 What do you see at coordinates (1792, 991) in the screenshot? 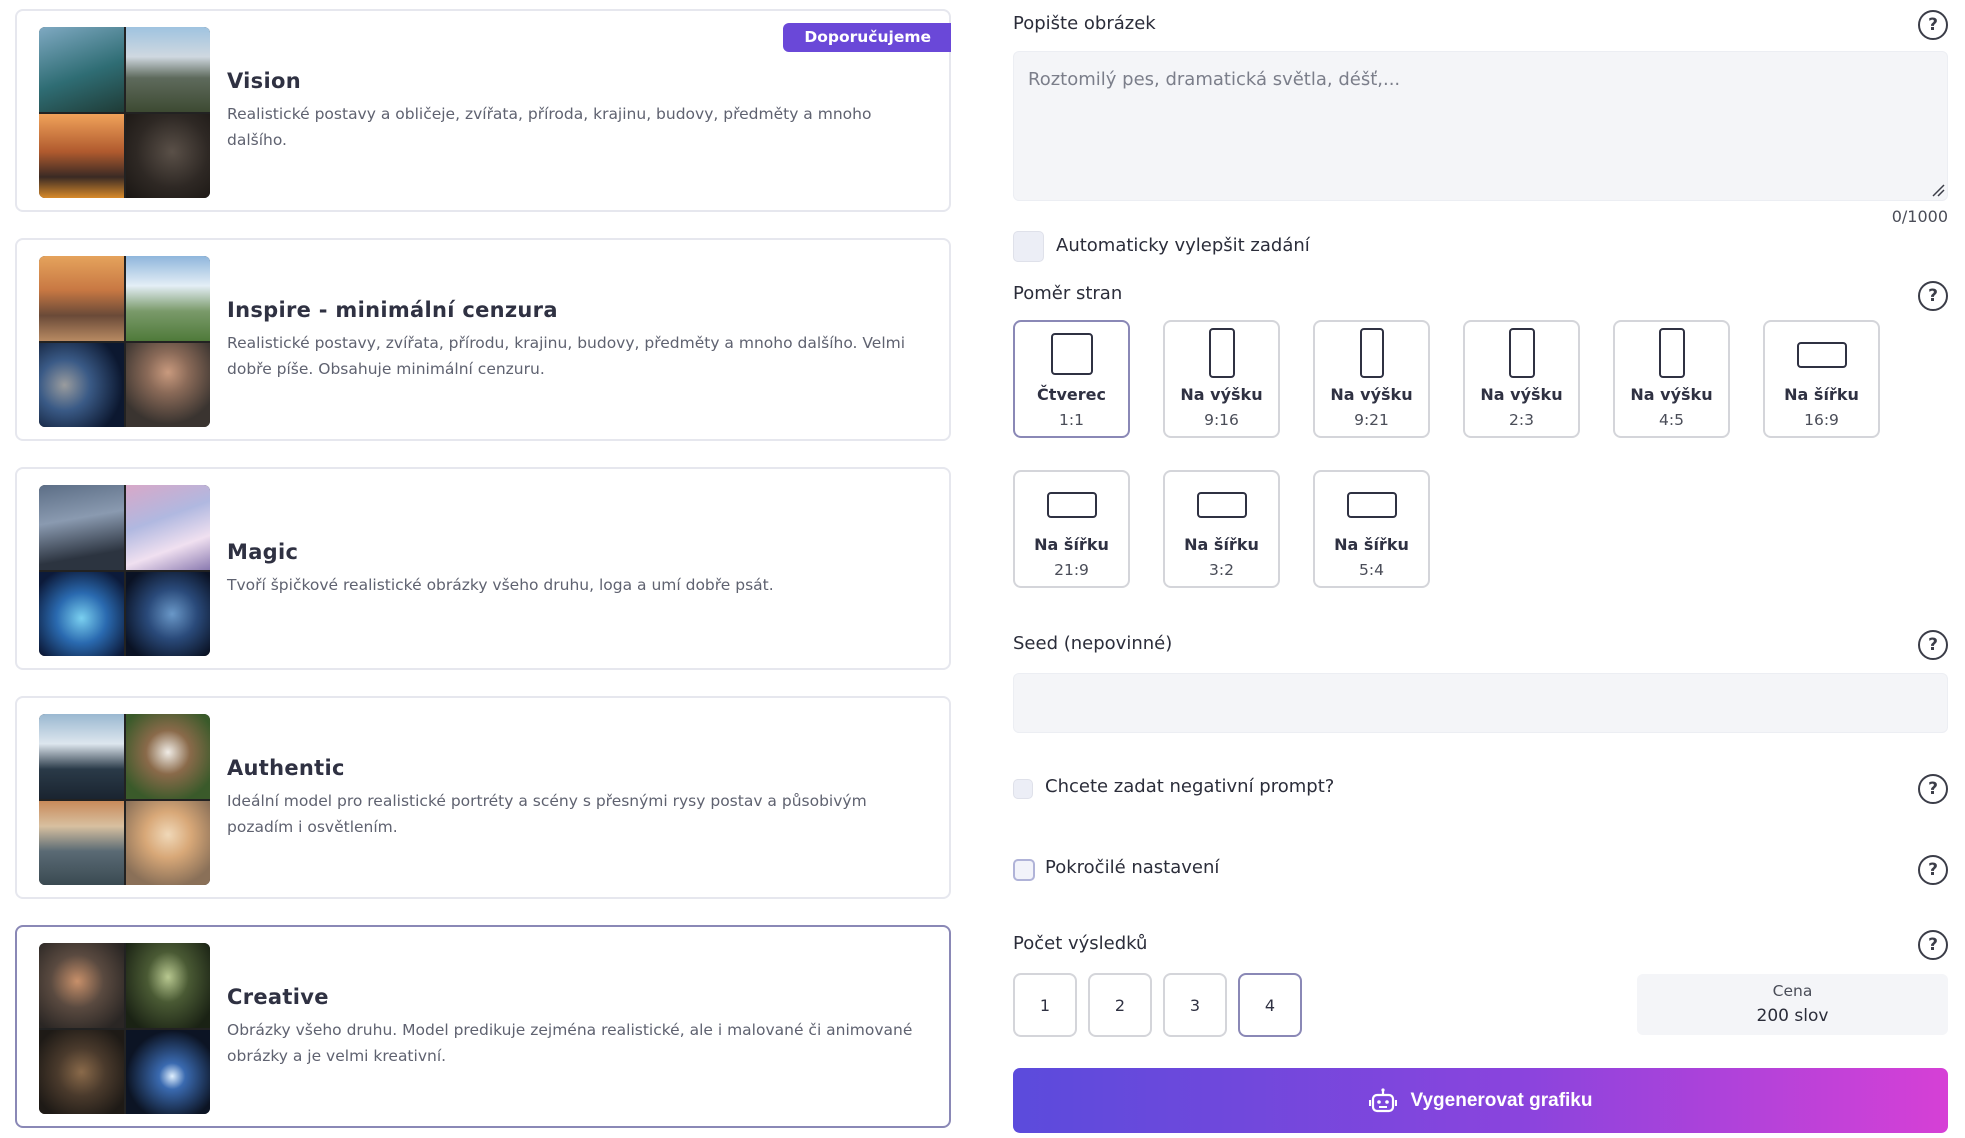
I see `price-label: Cena` at bounding box center [1792, 991].